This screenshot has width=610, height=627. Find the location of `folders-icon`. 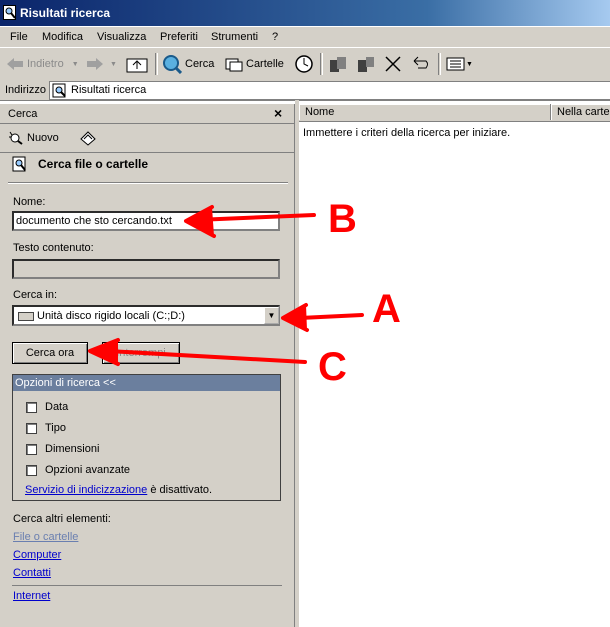

folders-icon is located at coordinates (234, 65).